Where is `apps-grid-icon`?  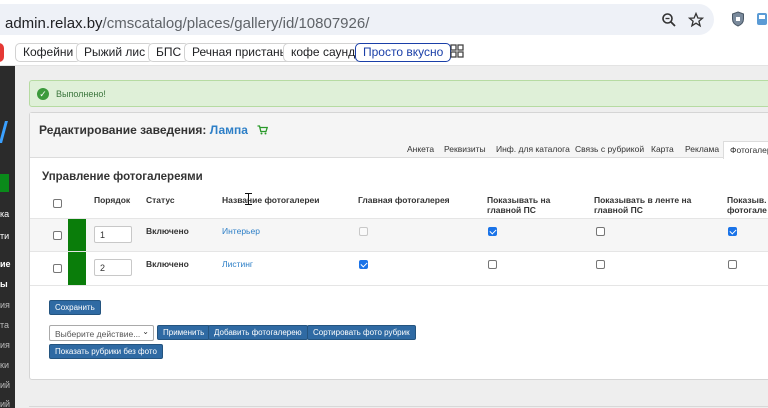
apps-grid-icon is located at coordinates (457, 51).